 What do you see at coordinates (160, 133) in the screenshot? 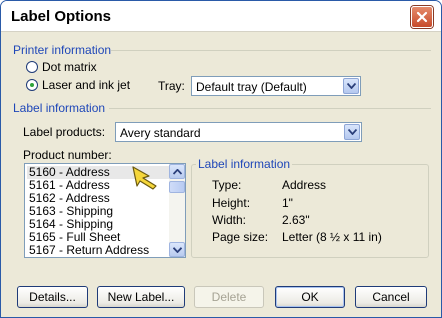
I see `label-products-value: Avery standard` at bounding box center [160, 133].